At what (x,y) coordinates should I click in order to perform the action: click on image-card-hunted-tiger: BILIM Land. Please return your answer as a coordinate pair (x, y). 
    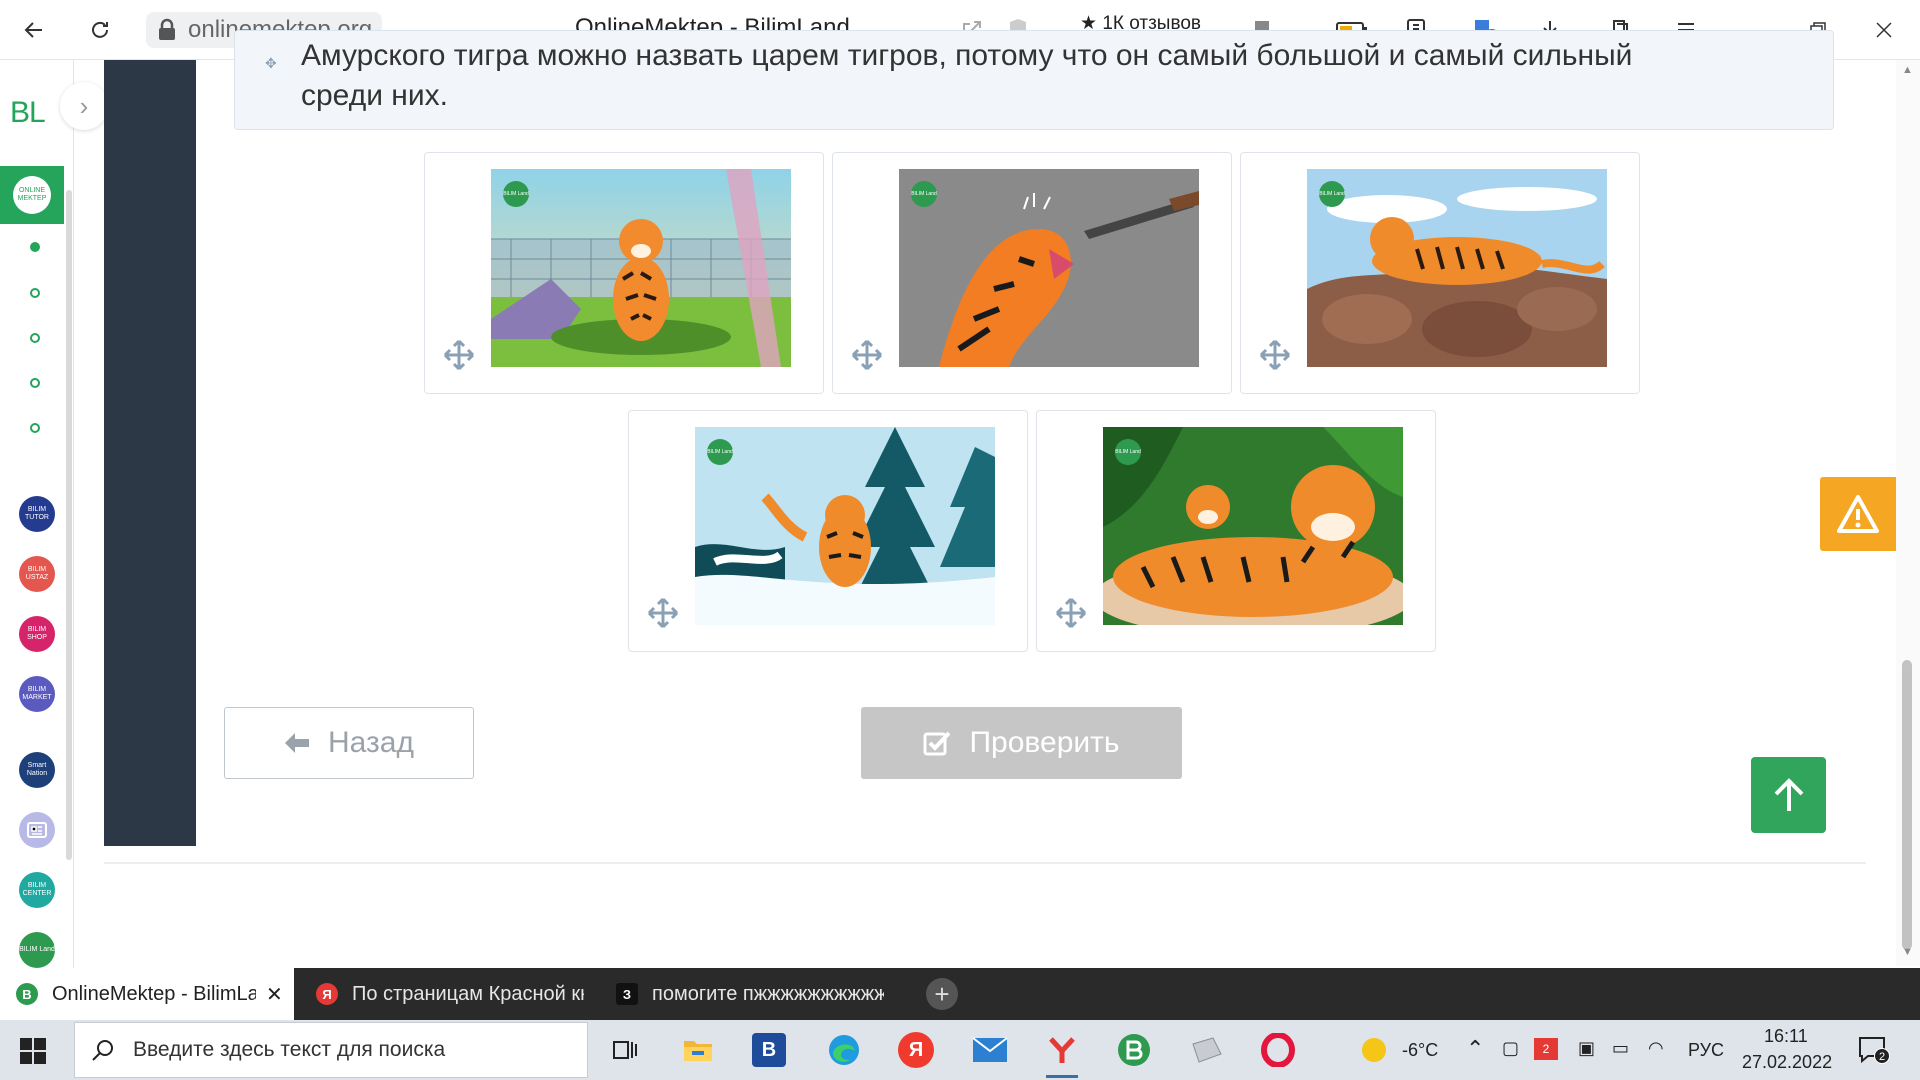
    Looking at the image, I should click on (1032, 273).